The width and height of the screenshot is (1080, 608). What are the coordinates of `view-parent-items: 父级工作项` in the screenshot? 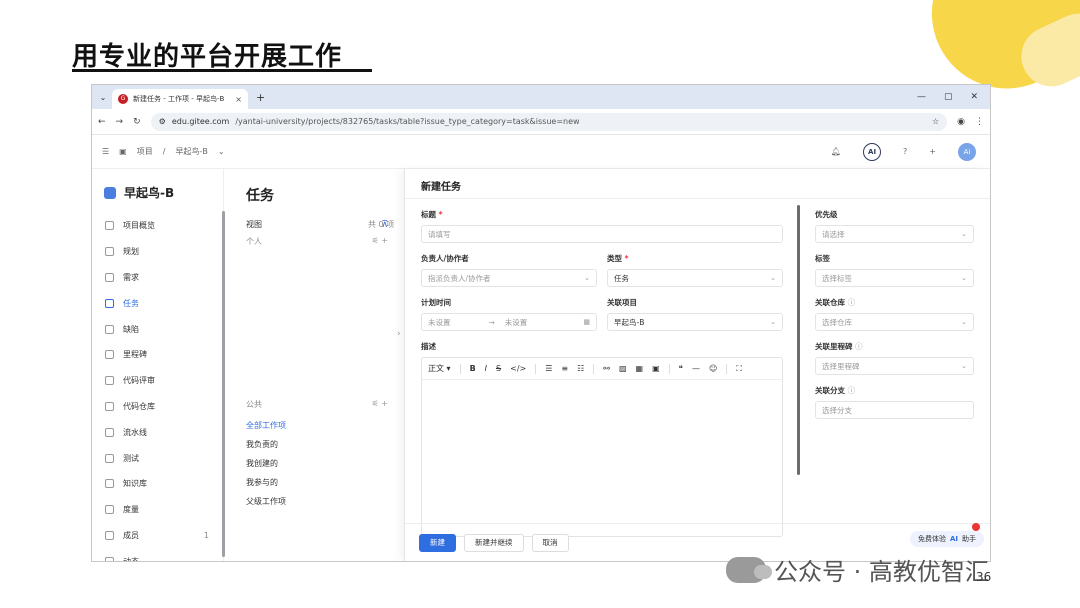 It's located at (317, 501).